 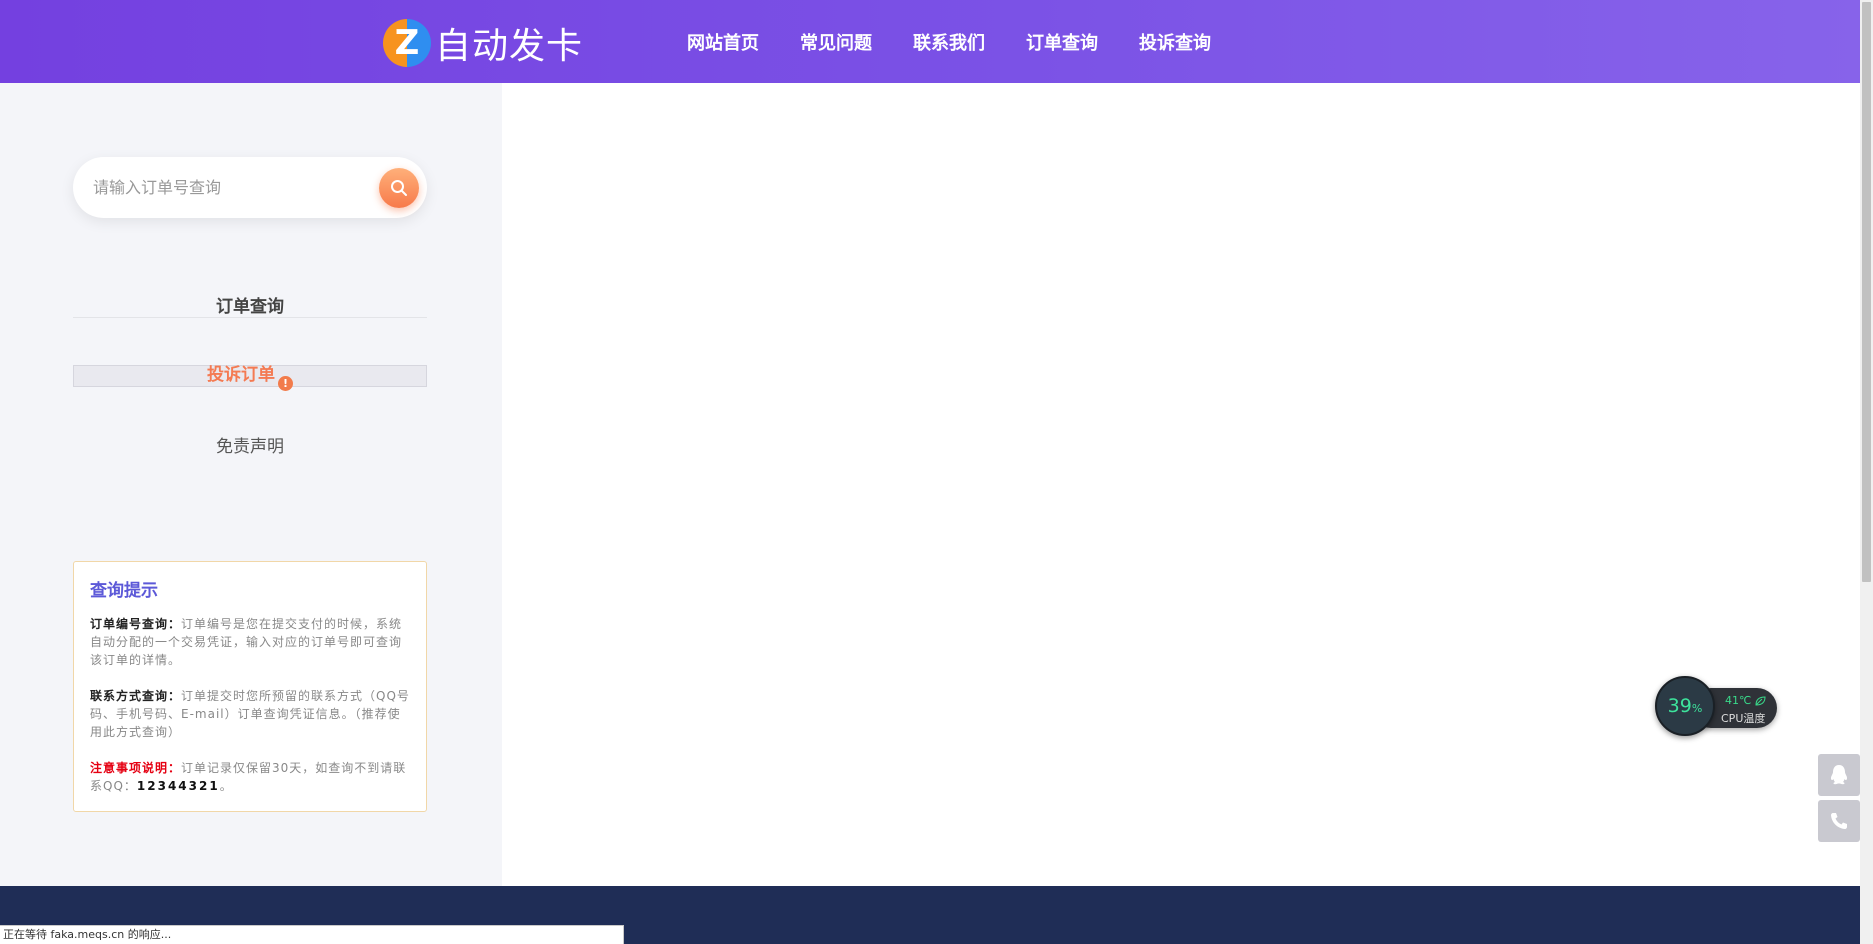 What do you see at coordinates (241, 375) in the screenshot?
I see `menu-complaint-label: 投诉订单` at bounding box center [241, 375].